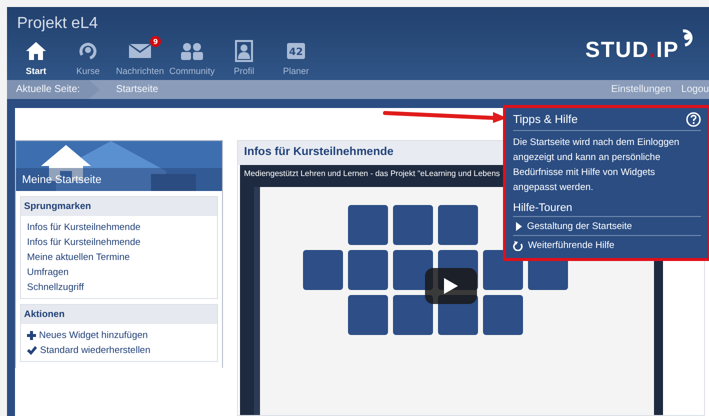 The image size is (709, 416). I want to click on ring-icon, so click(88, 51).